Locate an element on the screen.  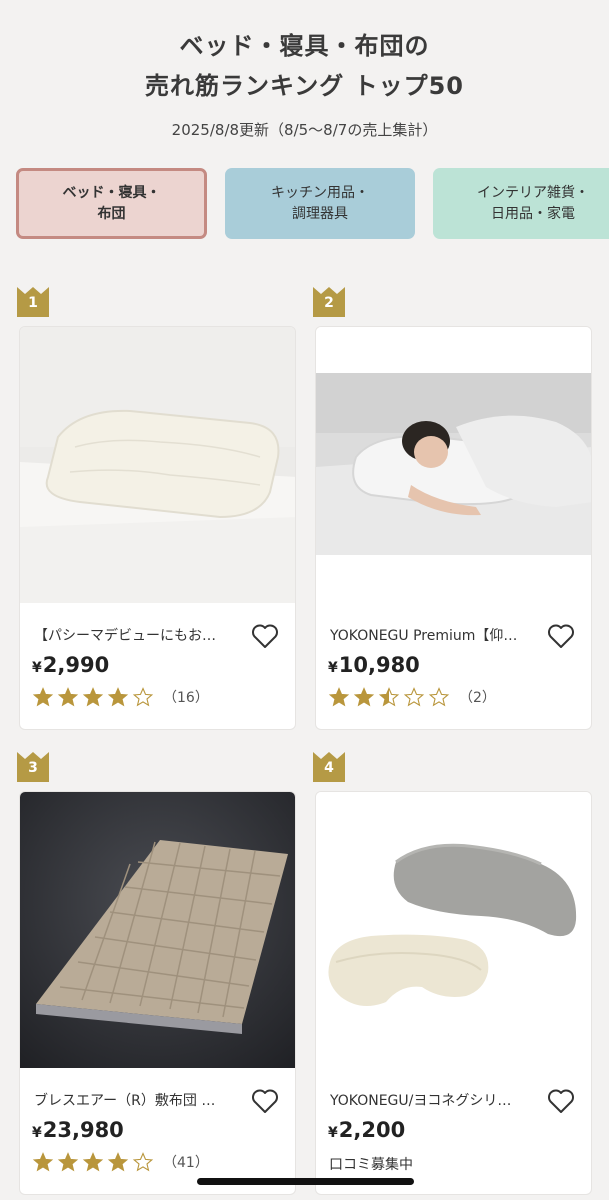
tab-kitchen: キッチン用品・ 調理器具 is located at coordinates (320, 203).